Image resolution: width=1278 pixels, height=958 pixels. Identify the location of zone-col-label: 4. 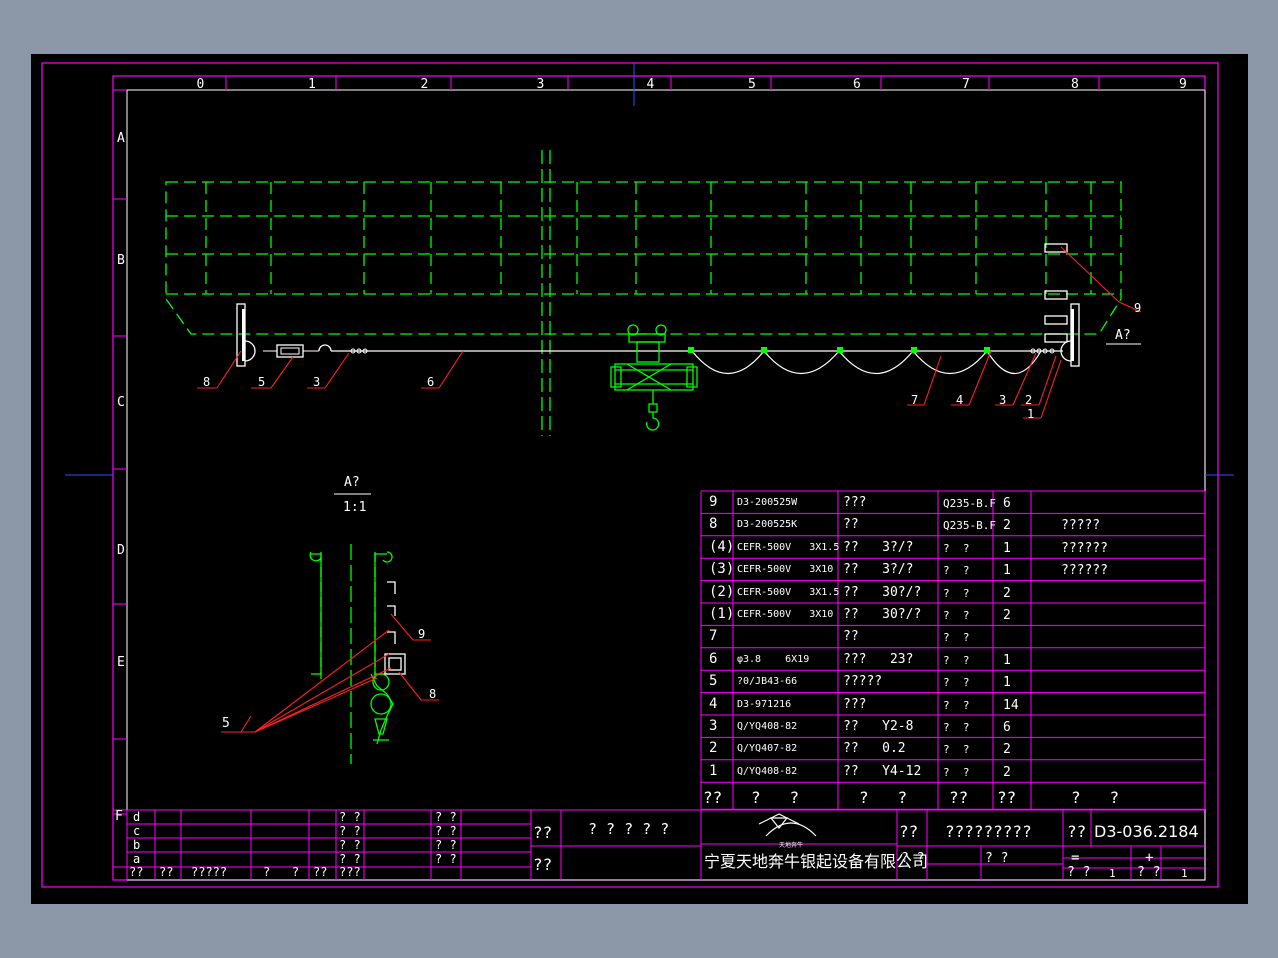
(650, 84).